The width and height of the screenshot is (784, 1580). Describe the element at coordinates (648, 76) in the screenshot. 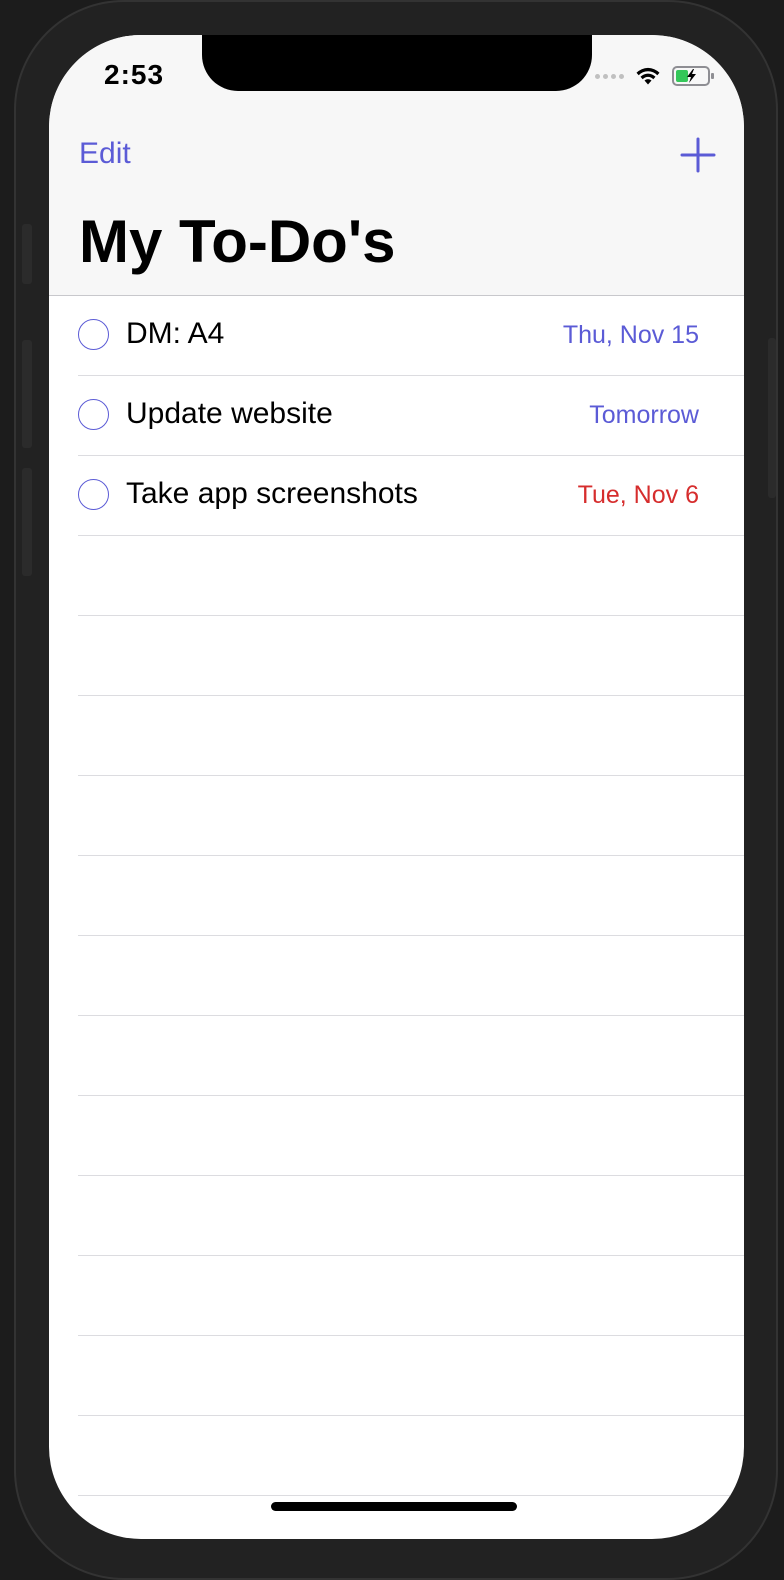

I see `wifi-icon` at that location.